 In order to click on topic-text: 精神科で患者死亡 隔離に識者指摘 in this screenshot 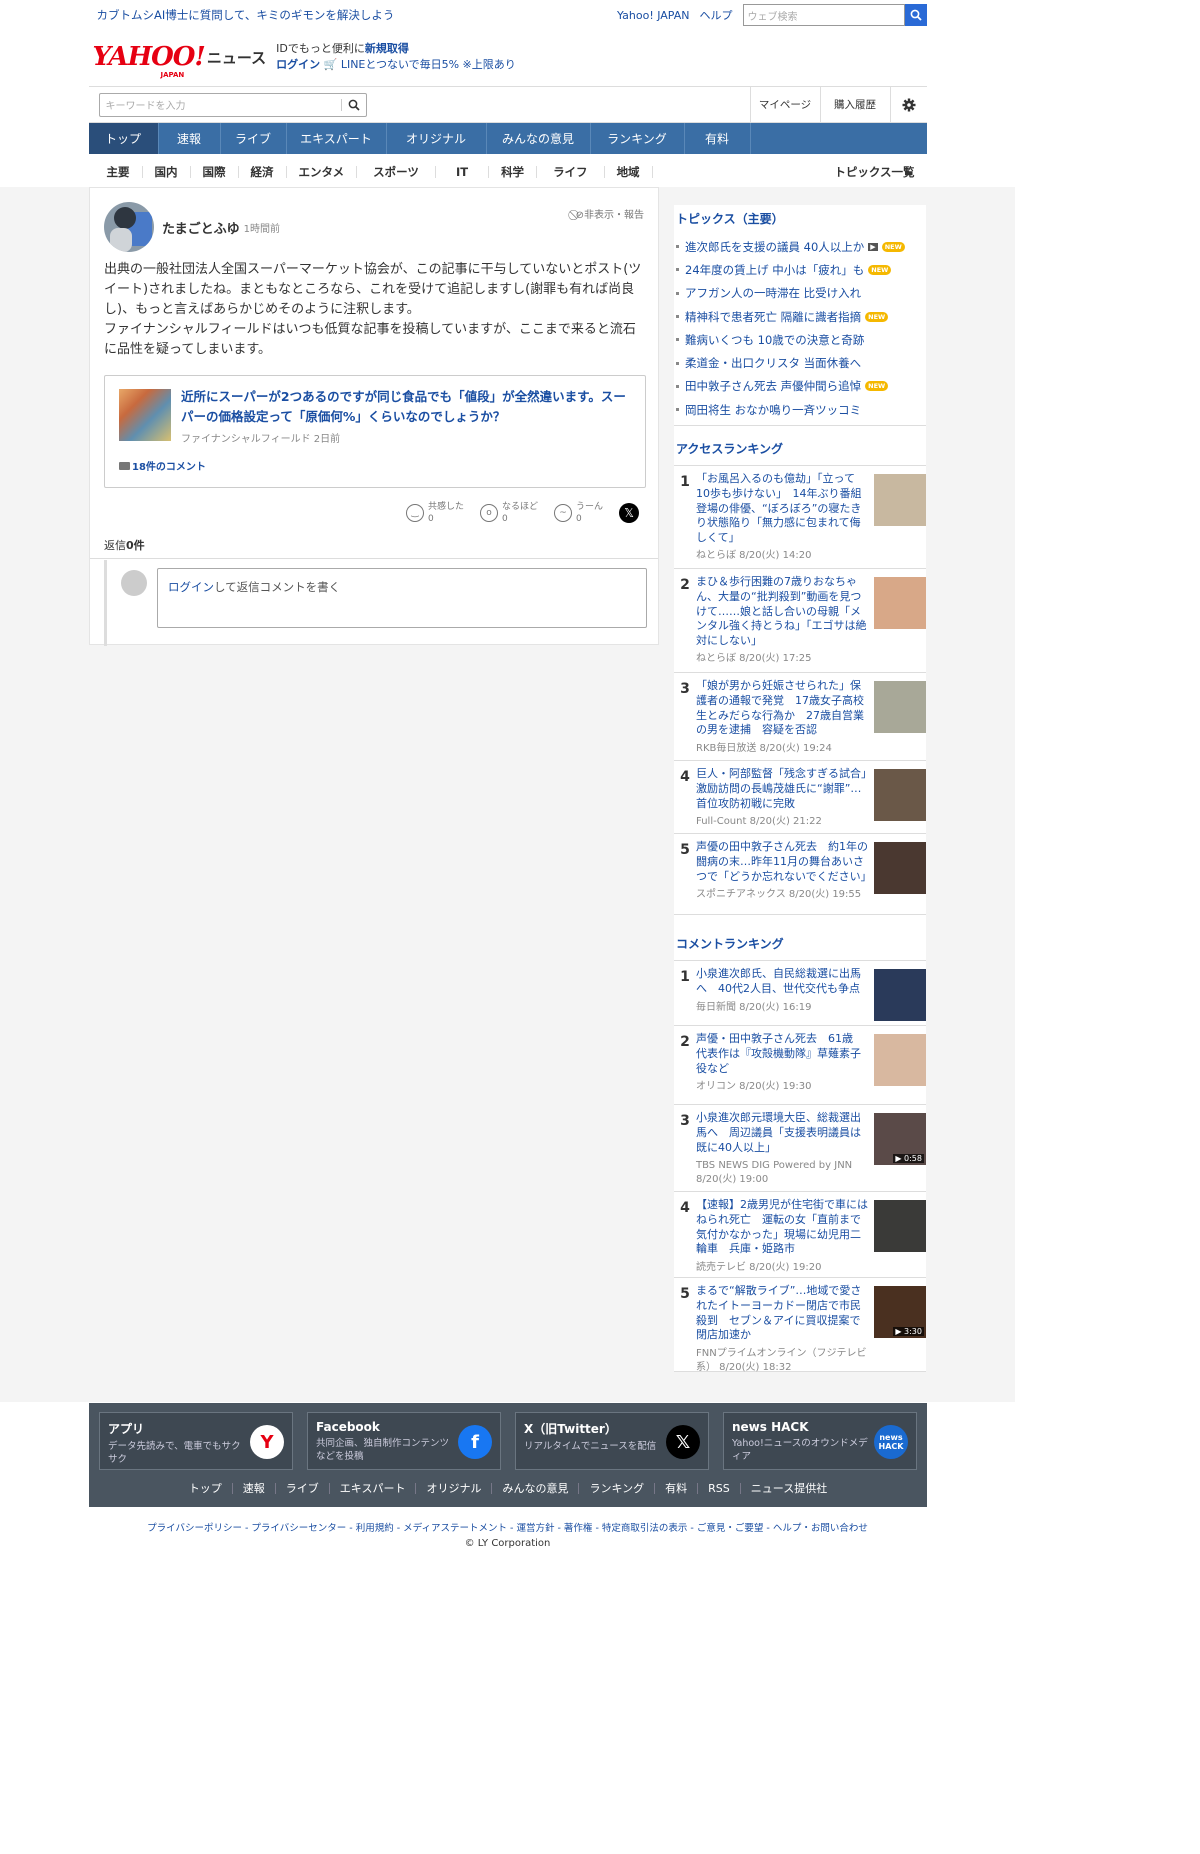, I will do `click(773, 317)`.